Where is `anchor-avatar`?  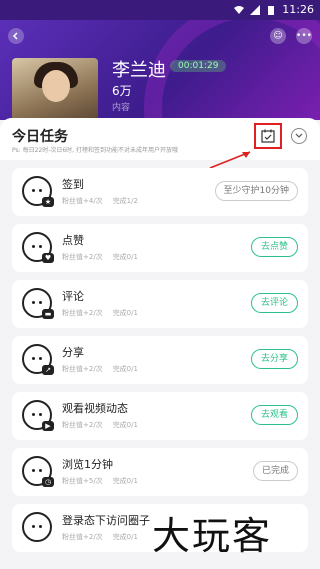 anchor-avatar is located at coordinates (55, 89).